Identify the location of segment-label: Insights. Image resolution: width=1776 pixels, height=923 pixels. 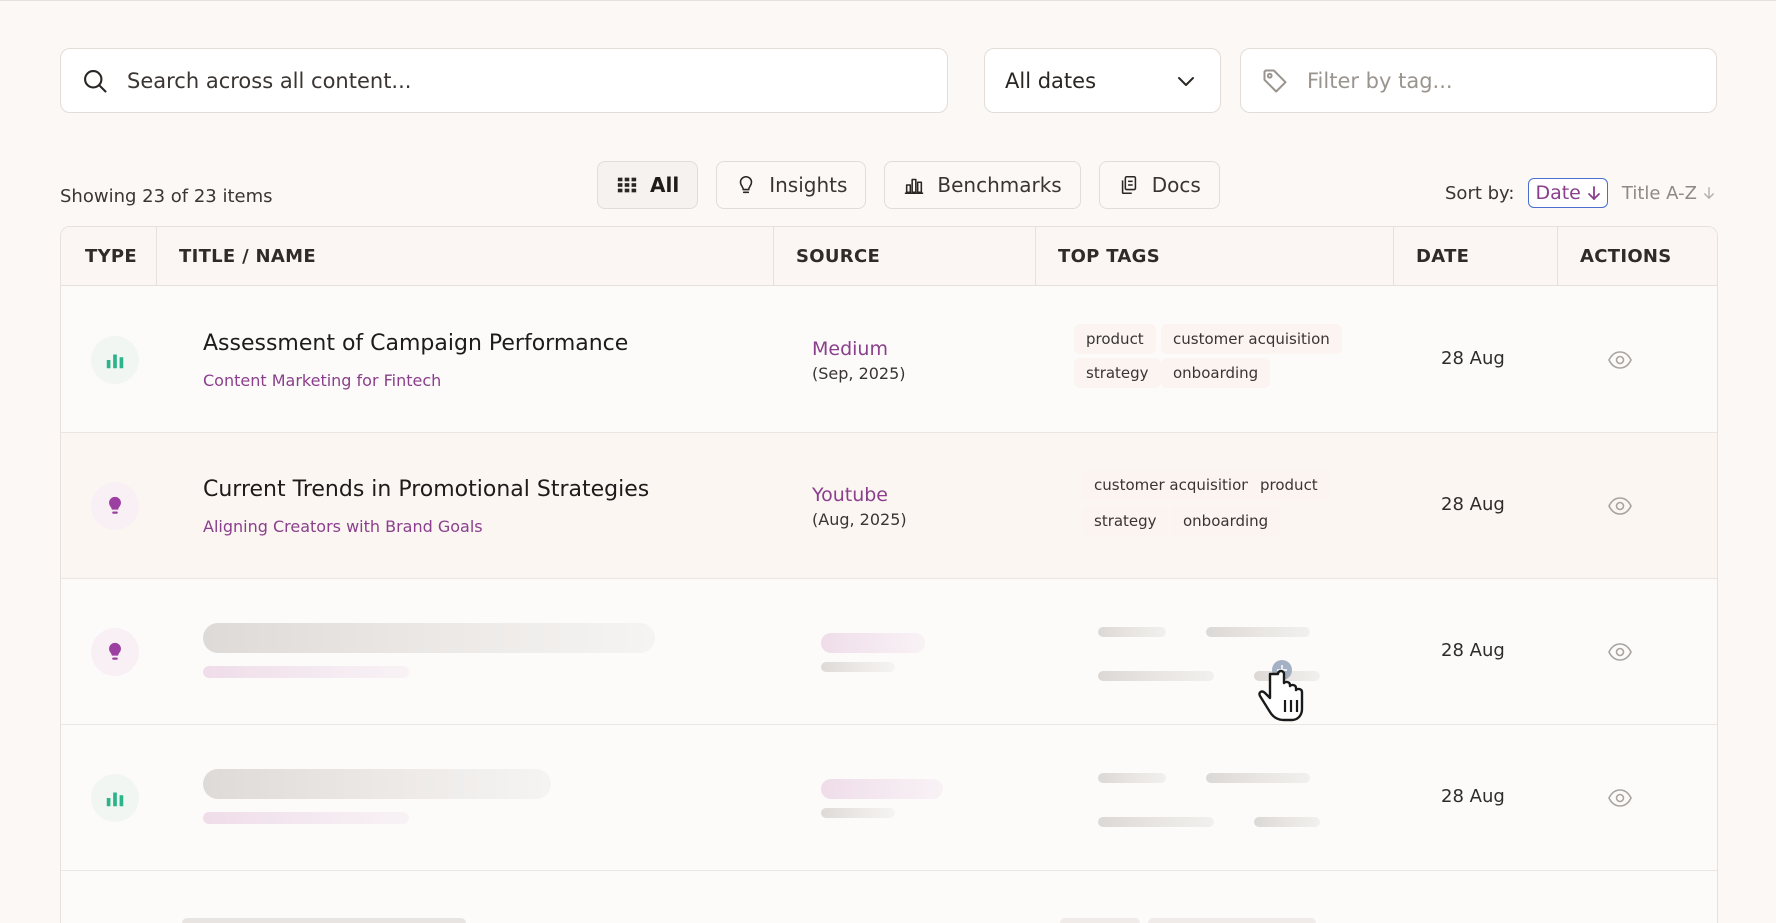
(808, 185).